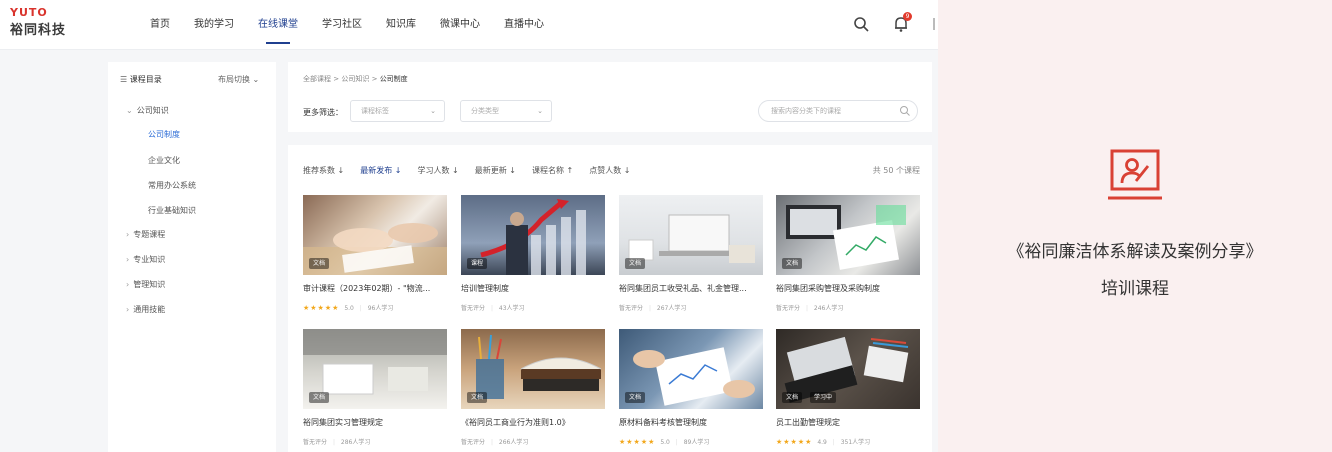  What do you see at coordinates (460, 25) in the screenshot?
I see `nav-micro-course: 微课中心` at bounding box center [460, 25].